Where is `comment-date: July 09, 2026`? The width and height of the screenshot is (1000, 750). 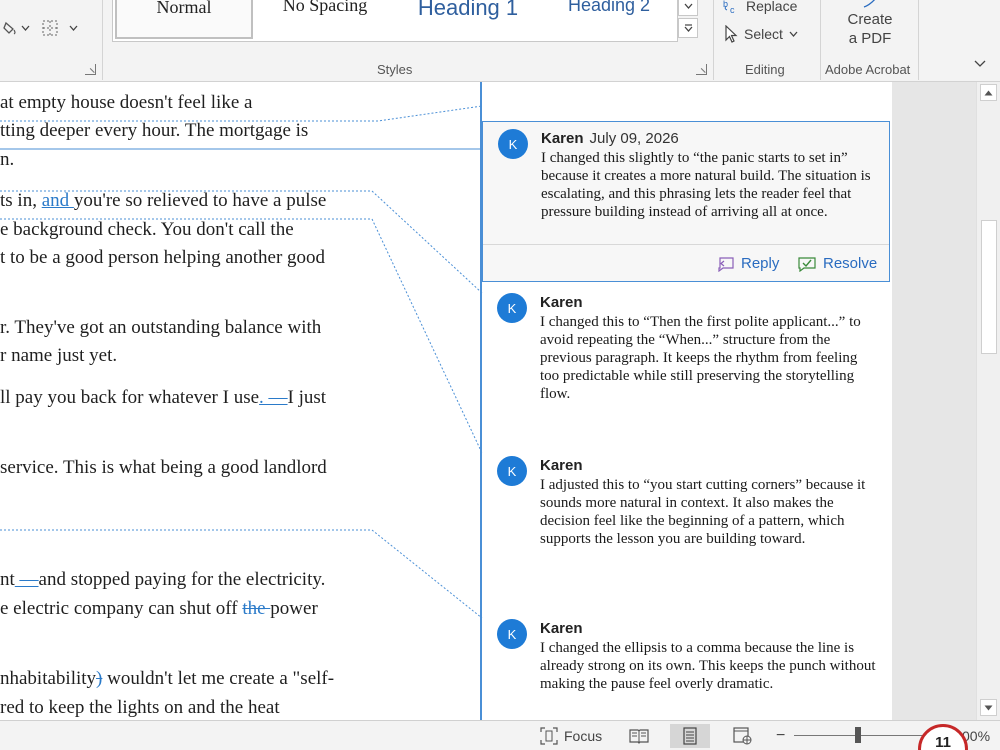 comment-date: July 09, 2026 is located at coordinates (634, 138).